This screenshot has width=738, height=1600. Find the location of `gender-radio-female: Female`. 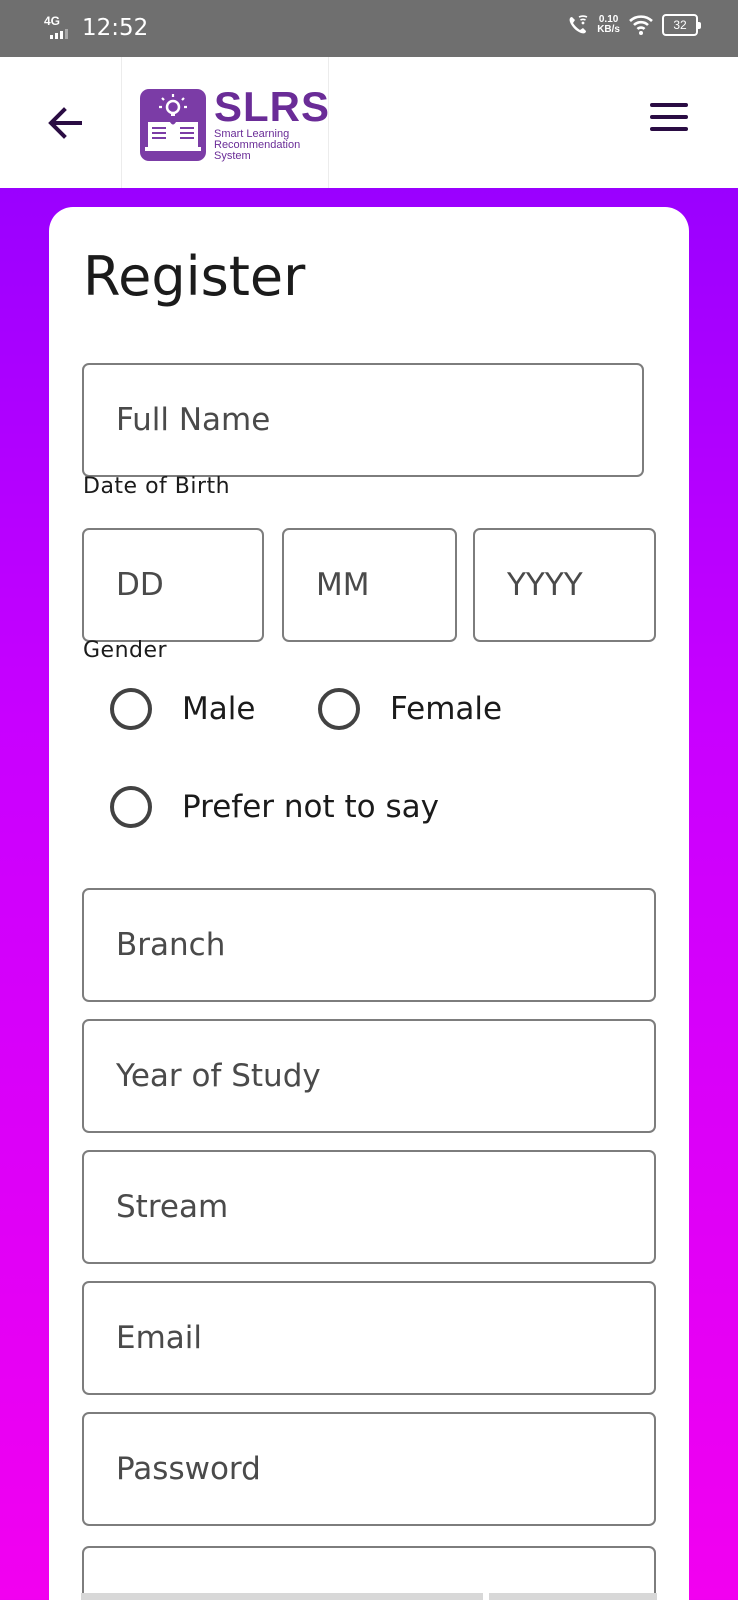

gender-radio-female: Female is located at coordinates (410, 709).